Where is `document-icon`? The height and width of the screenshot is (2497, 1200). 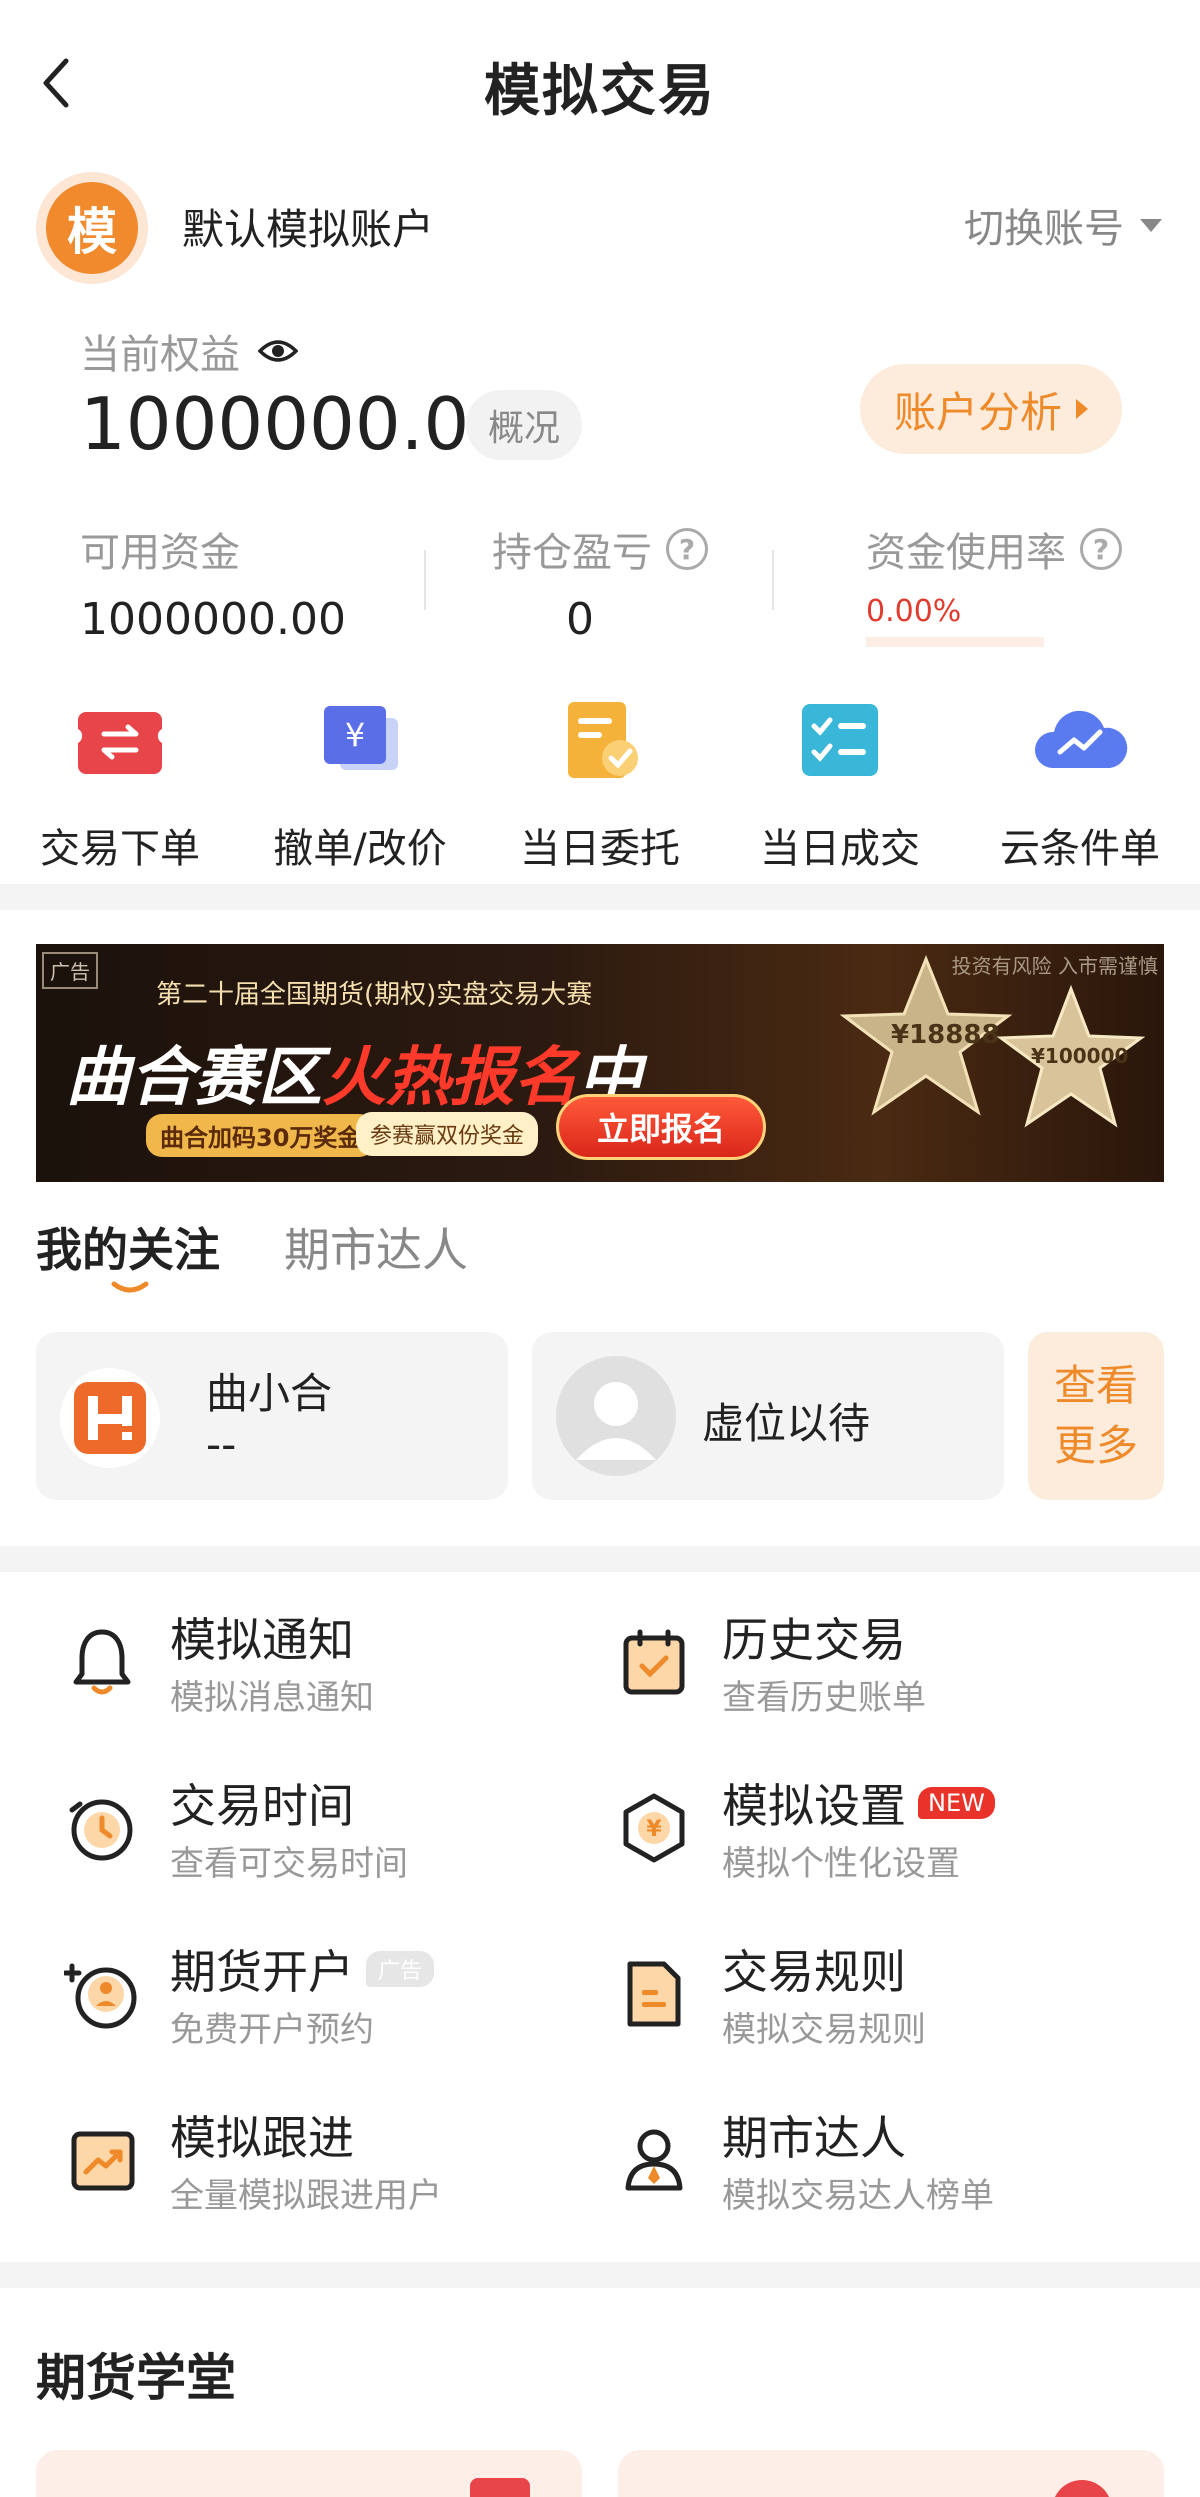 document-icon is located at coordinates (654, 1994).